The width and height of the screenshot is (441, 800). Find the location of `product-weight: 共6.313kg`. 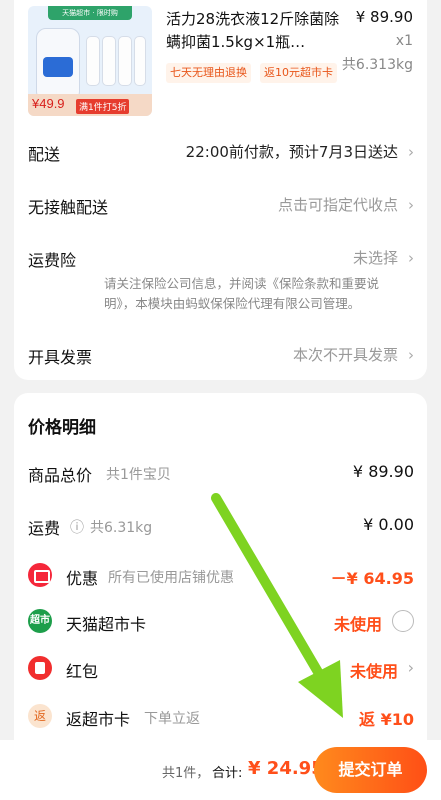

product-weight: 共6.313kg is located at coordinates (377, 65).